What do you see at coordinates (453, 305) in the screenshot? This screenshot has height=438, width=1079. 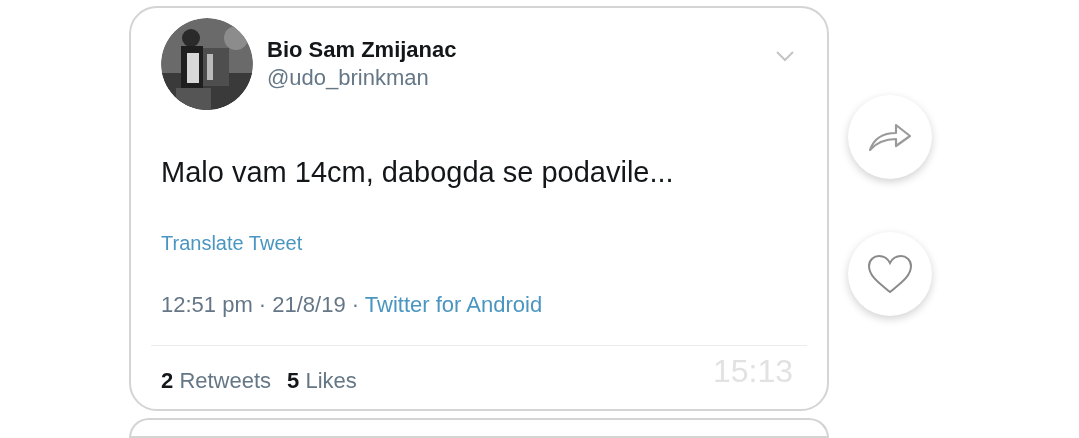 I see `source-link: Twitter for Android` at bounding box center [453, 305].